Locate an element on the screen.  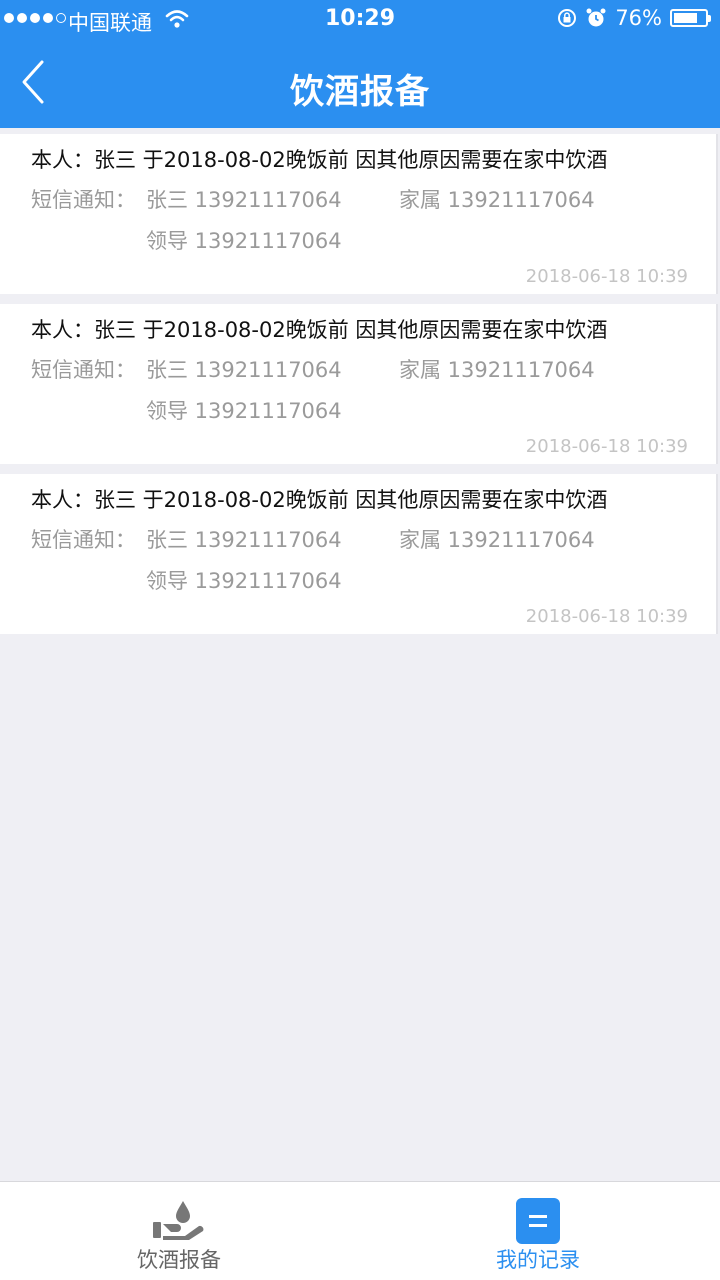
tab-drinking-report: 饮酒报备 is located at coordinates (179, 1231).